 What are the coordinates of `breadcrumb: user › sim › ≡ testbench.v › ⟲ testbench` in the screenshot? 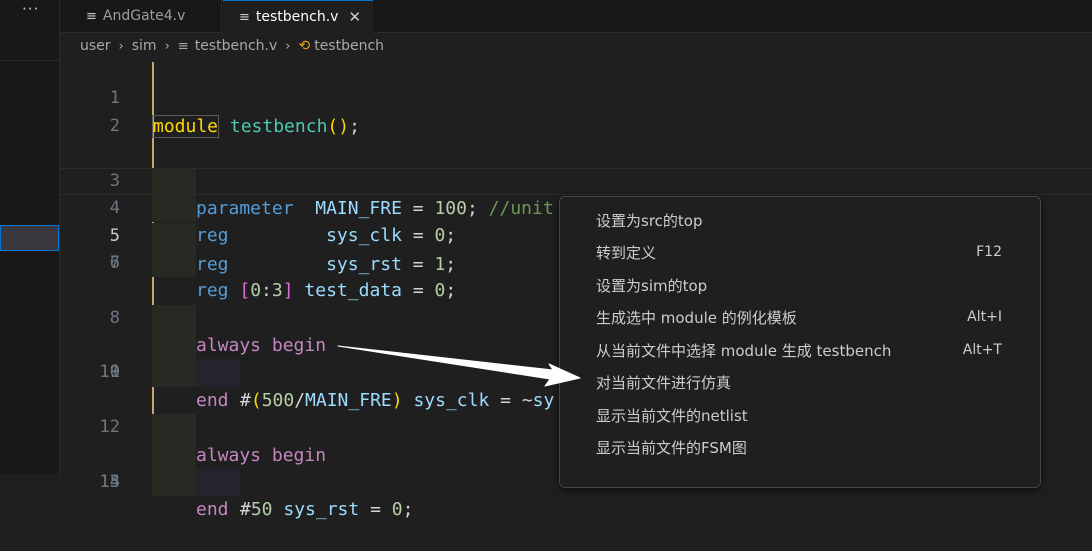 It's located at (232, 46).